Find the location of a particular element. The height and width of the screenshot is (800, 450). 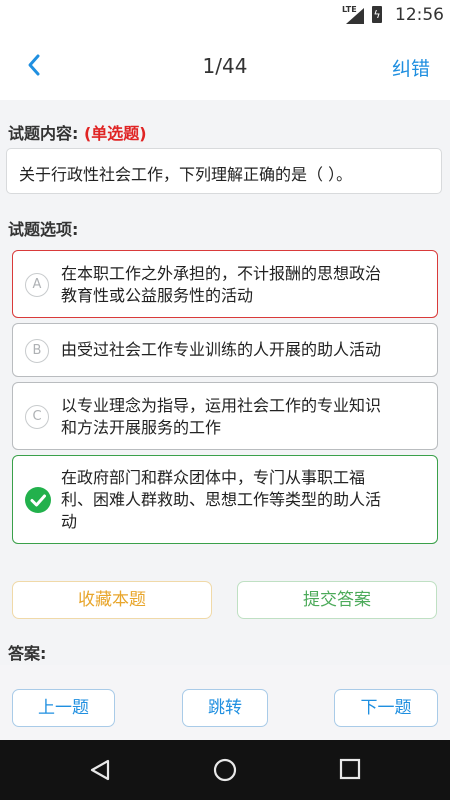

option-c: C 以专业理念为指导，运用社会工作的专业知识 和方法开展服务的工作 is located at coordinates (225, 416).